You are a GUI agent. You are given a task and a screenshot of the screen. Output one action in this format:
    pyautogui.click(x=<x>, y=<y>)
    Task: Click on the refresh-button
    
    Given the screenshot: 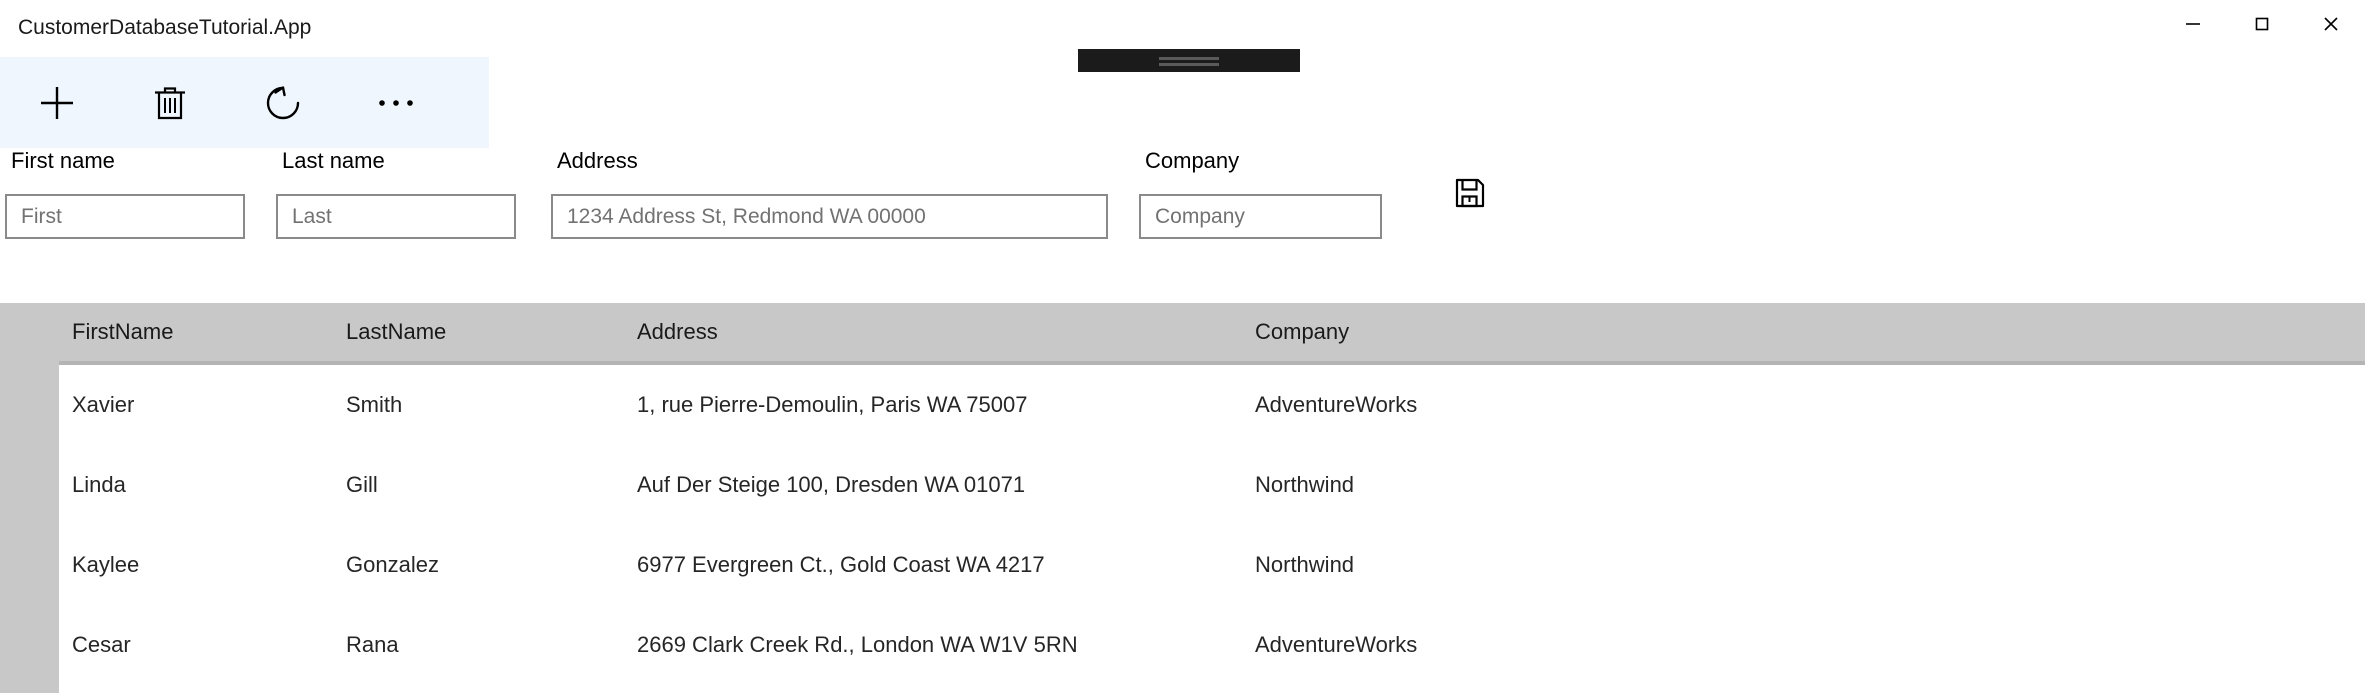 What is the action you would take?
    pyautogui.click(x=282, y=102)
    